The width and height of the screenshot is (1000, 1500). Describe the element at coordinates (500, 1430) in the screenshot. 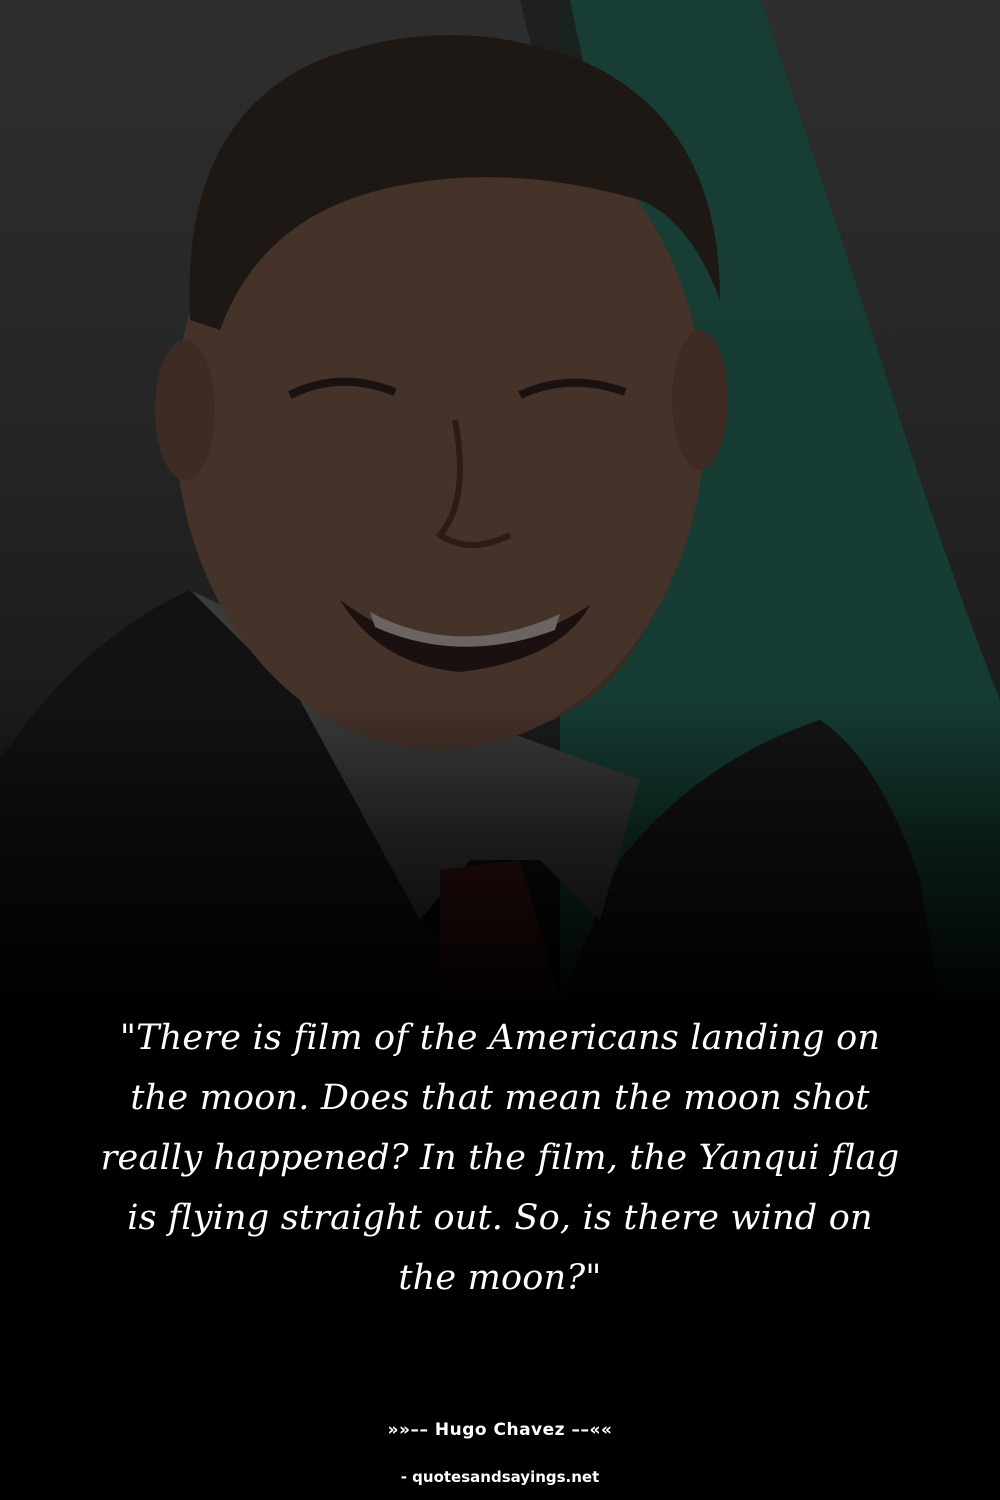

I see `quote-author: »»–– Hugo Chavez ––««` at that location.